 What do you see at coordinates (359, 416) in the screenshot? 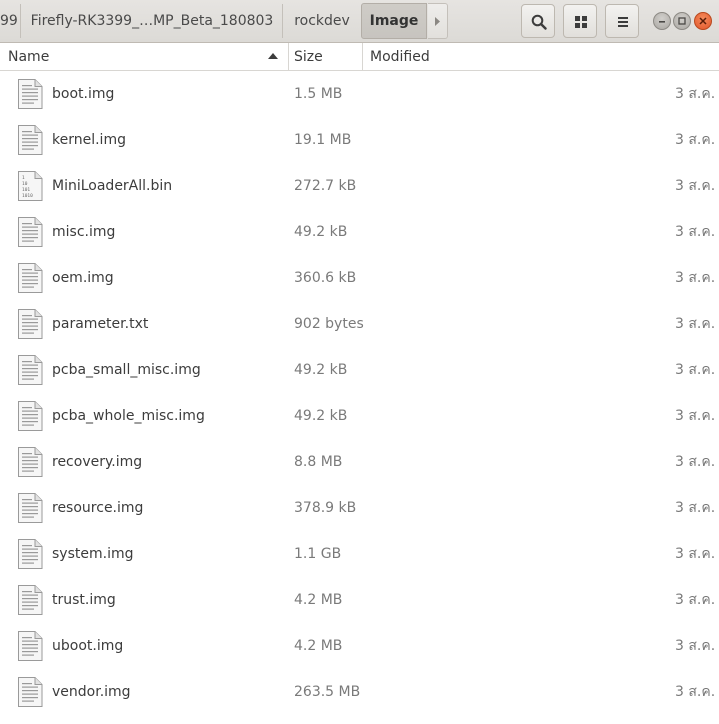
I see `file-row: pcba_whole_misc.img 49.2 kB 3 ส.ค.` at bounding box center [359, 416].